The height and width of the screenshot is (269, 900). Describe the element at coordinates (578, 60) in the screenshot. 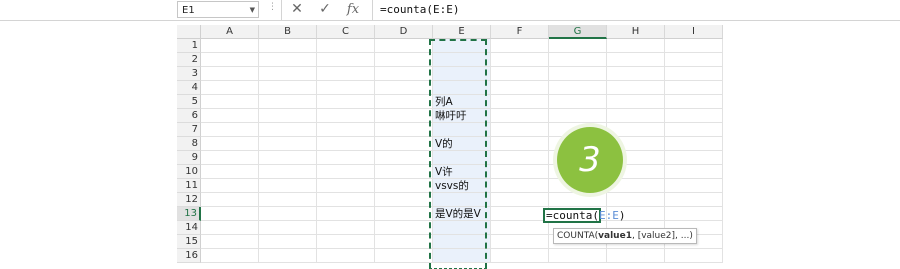

I see `cell-g2` at that location.